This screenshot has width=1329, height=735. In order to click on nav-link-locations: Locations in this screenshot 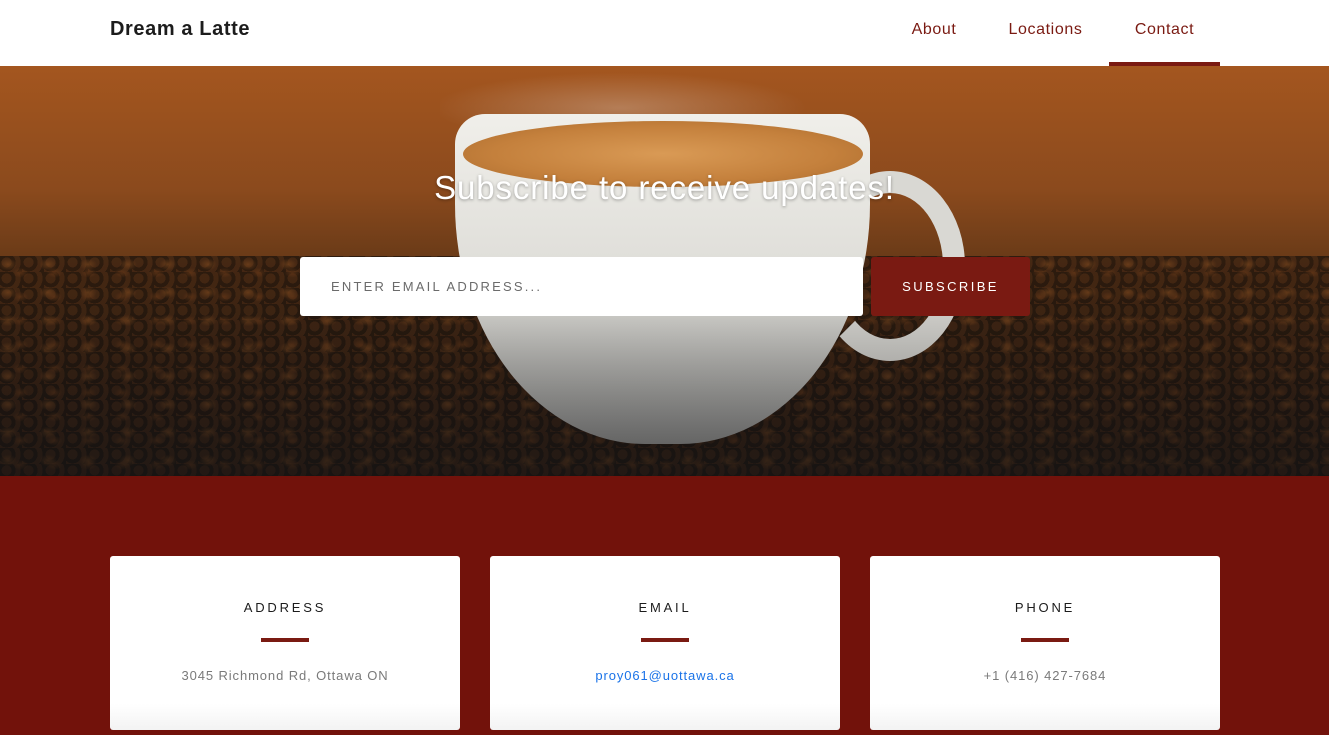, I will do `click(1045, 33)`.